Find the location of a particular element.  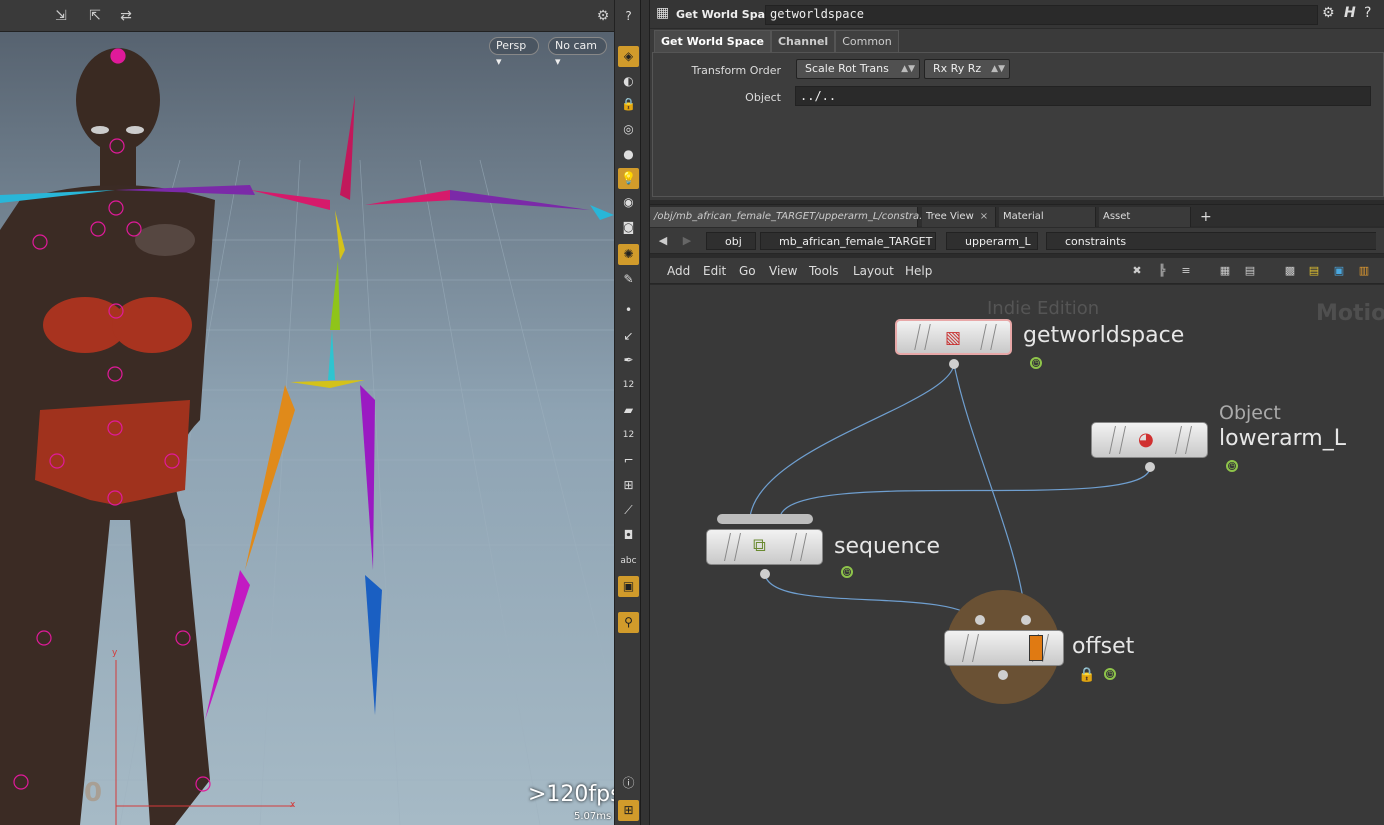

layout-icon: ⊞ is located at coordinates (628, 810).